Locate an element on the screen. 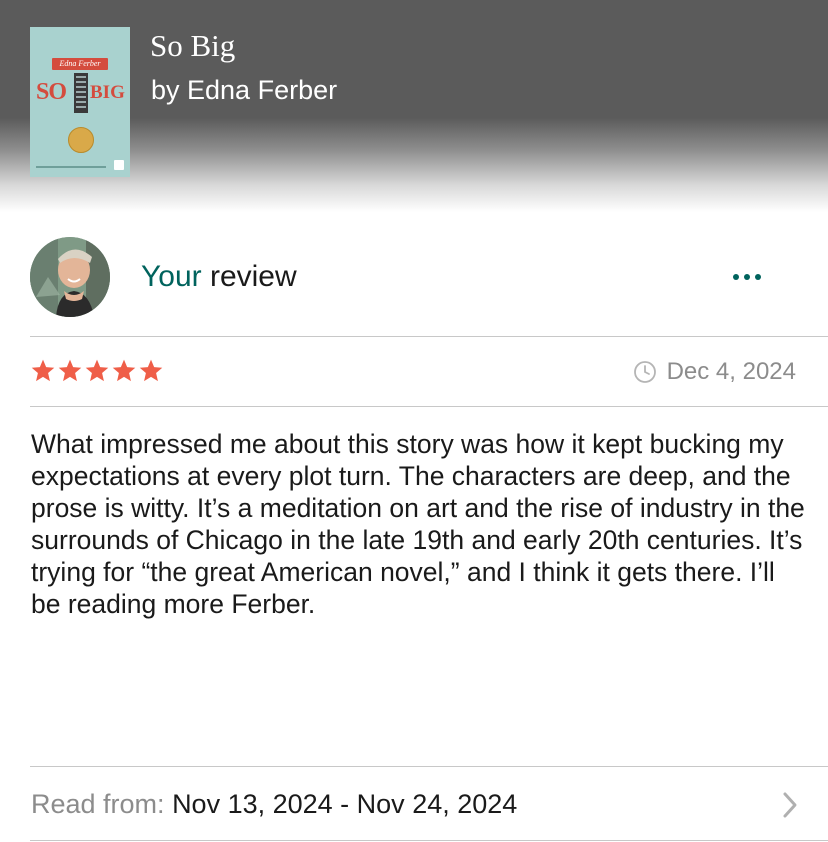  read-dates-row: Read from: Nov 13, 2024 - Nov 24, 2024 is located at coordinates (414, 804).